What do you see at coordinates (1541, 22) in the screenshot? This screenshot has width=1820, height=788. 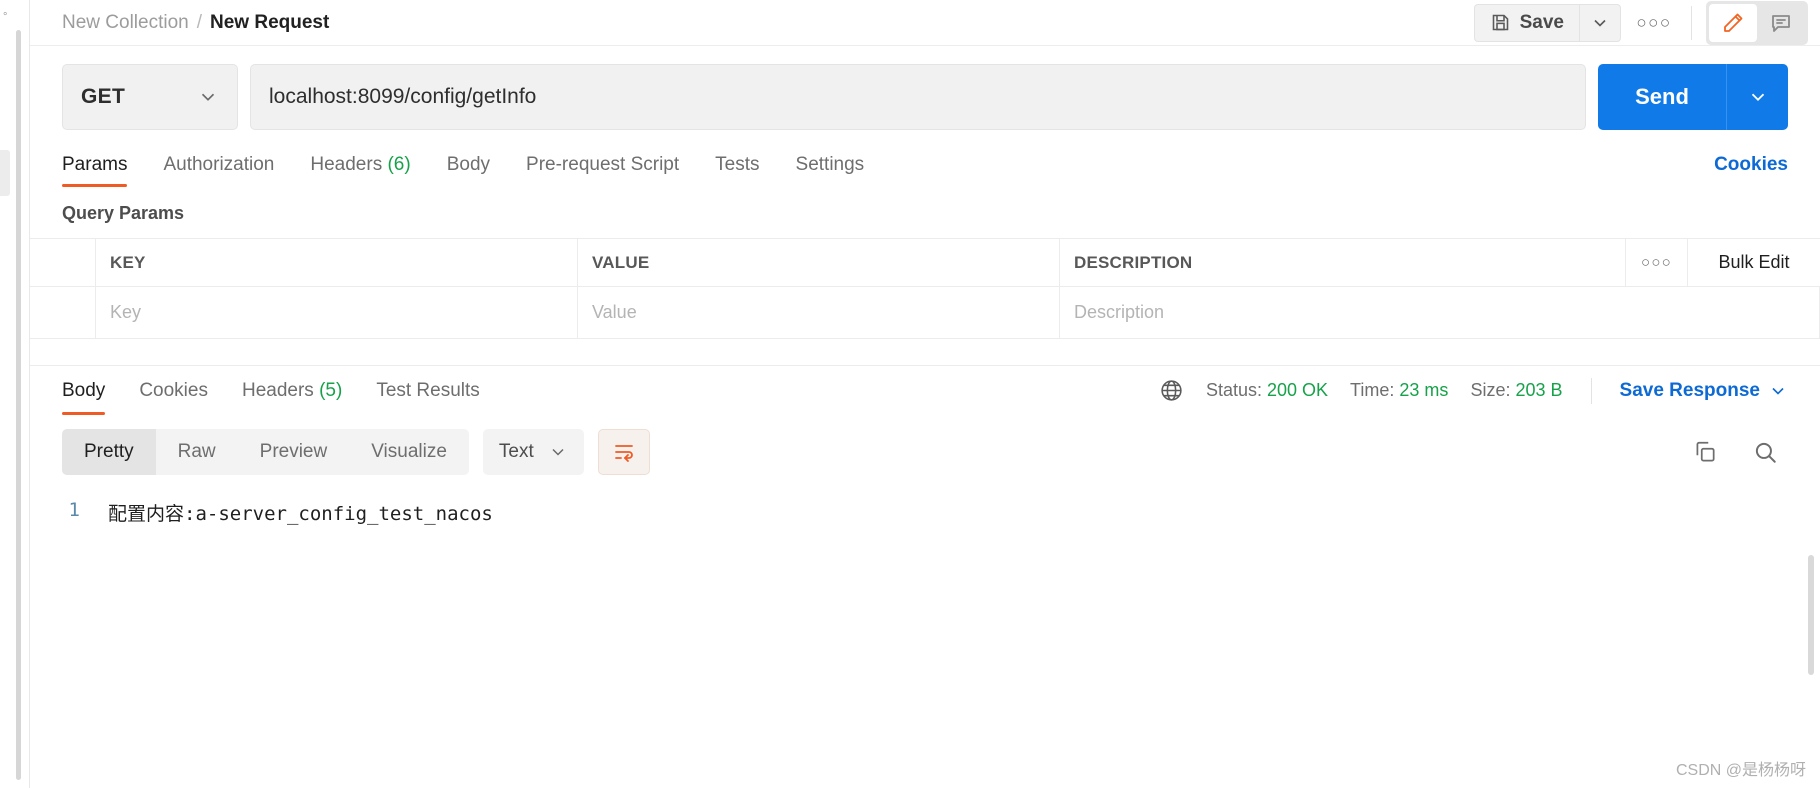 I see `save-button-label: Save` at bounding box center [1541, 22].